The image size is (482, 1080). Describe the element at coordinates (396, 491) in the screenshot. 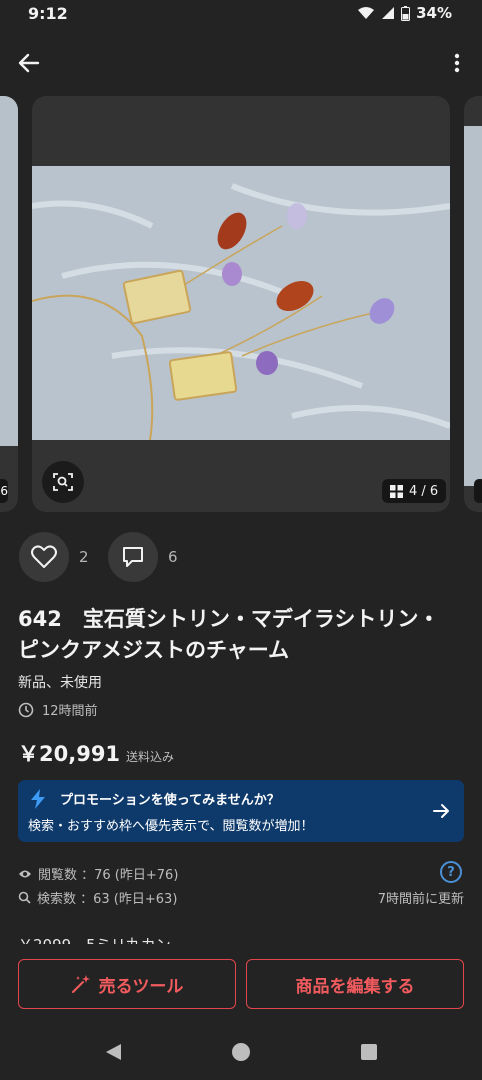

I see `grid-icon` at that location.